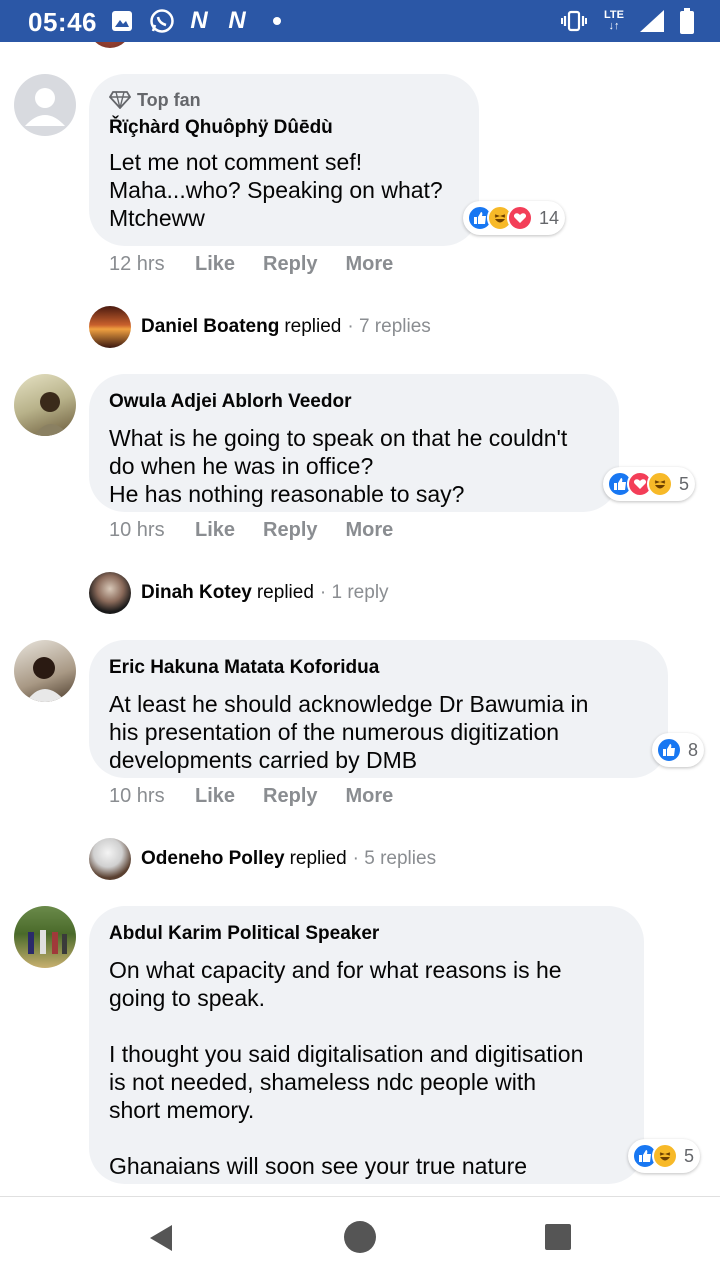 The width and height of the screenshot is (720, 1280). What do you see at coordinates (62, 22) in the screenshot?
I see `status-time: 05:46` at bounding box center [62, 22].